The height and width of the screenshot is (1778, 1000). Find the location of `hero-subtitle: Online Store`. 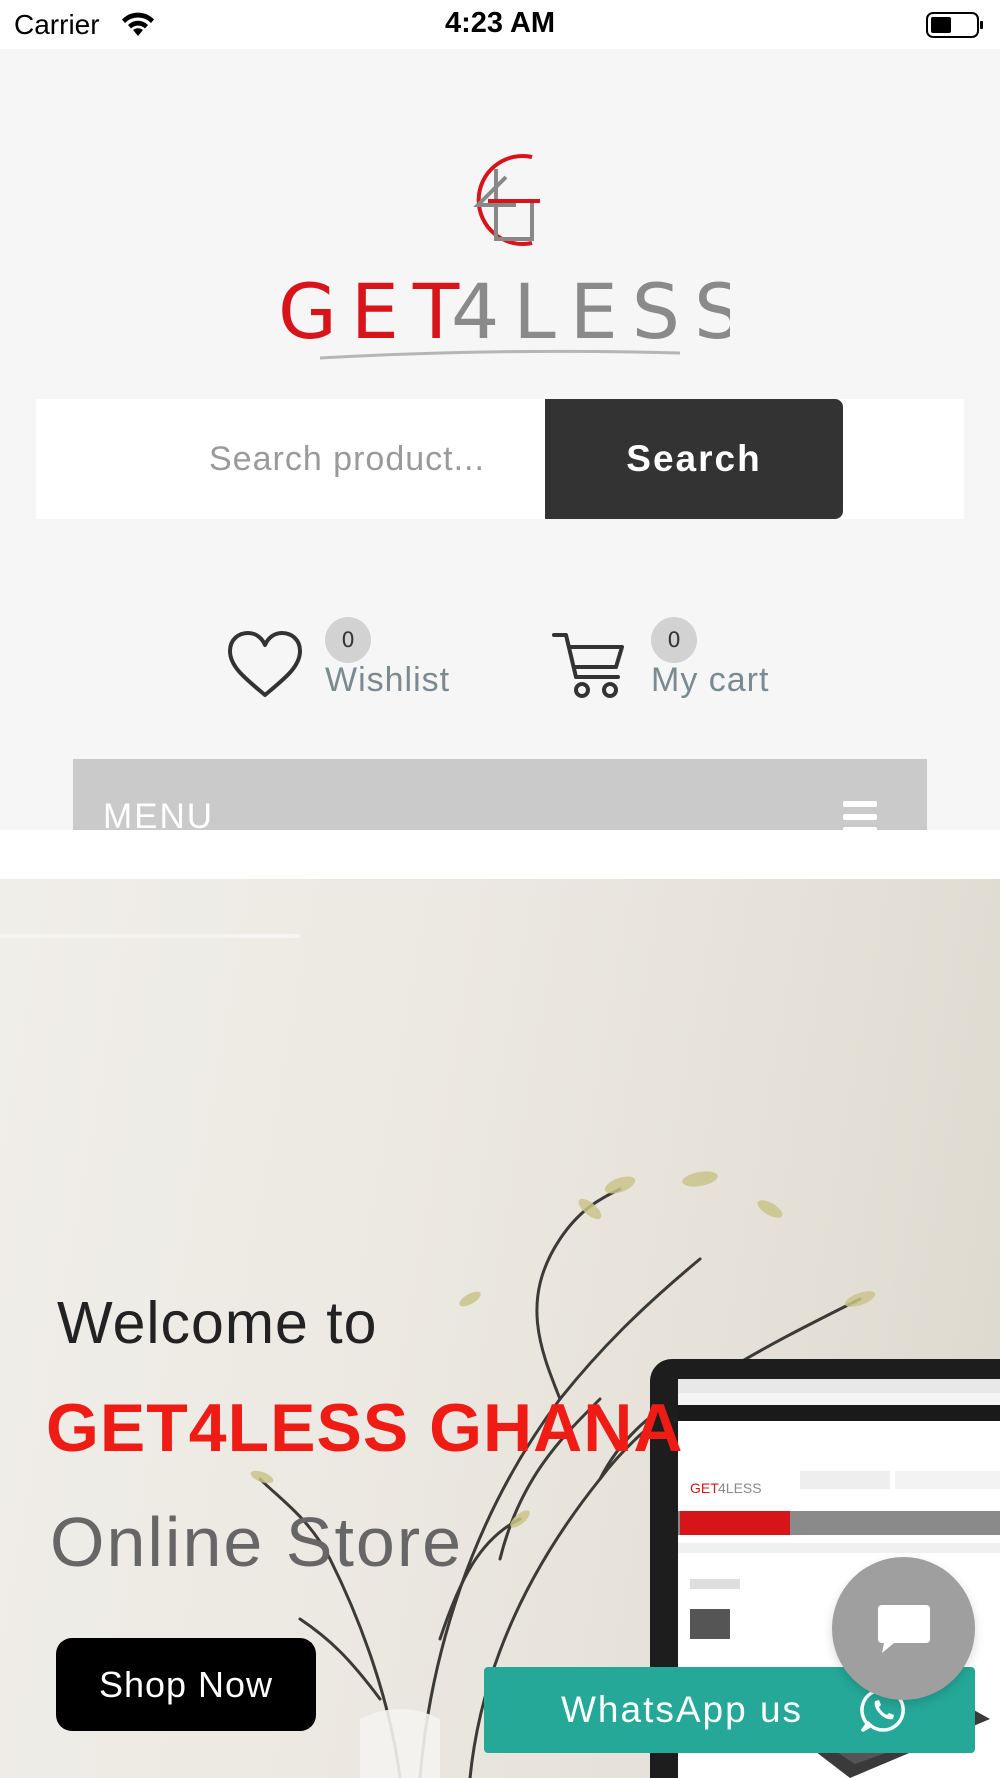

hero-subtitle: Online Store is located at coordinates (257, 1542).